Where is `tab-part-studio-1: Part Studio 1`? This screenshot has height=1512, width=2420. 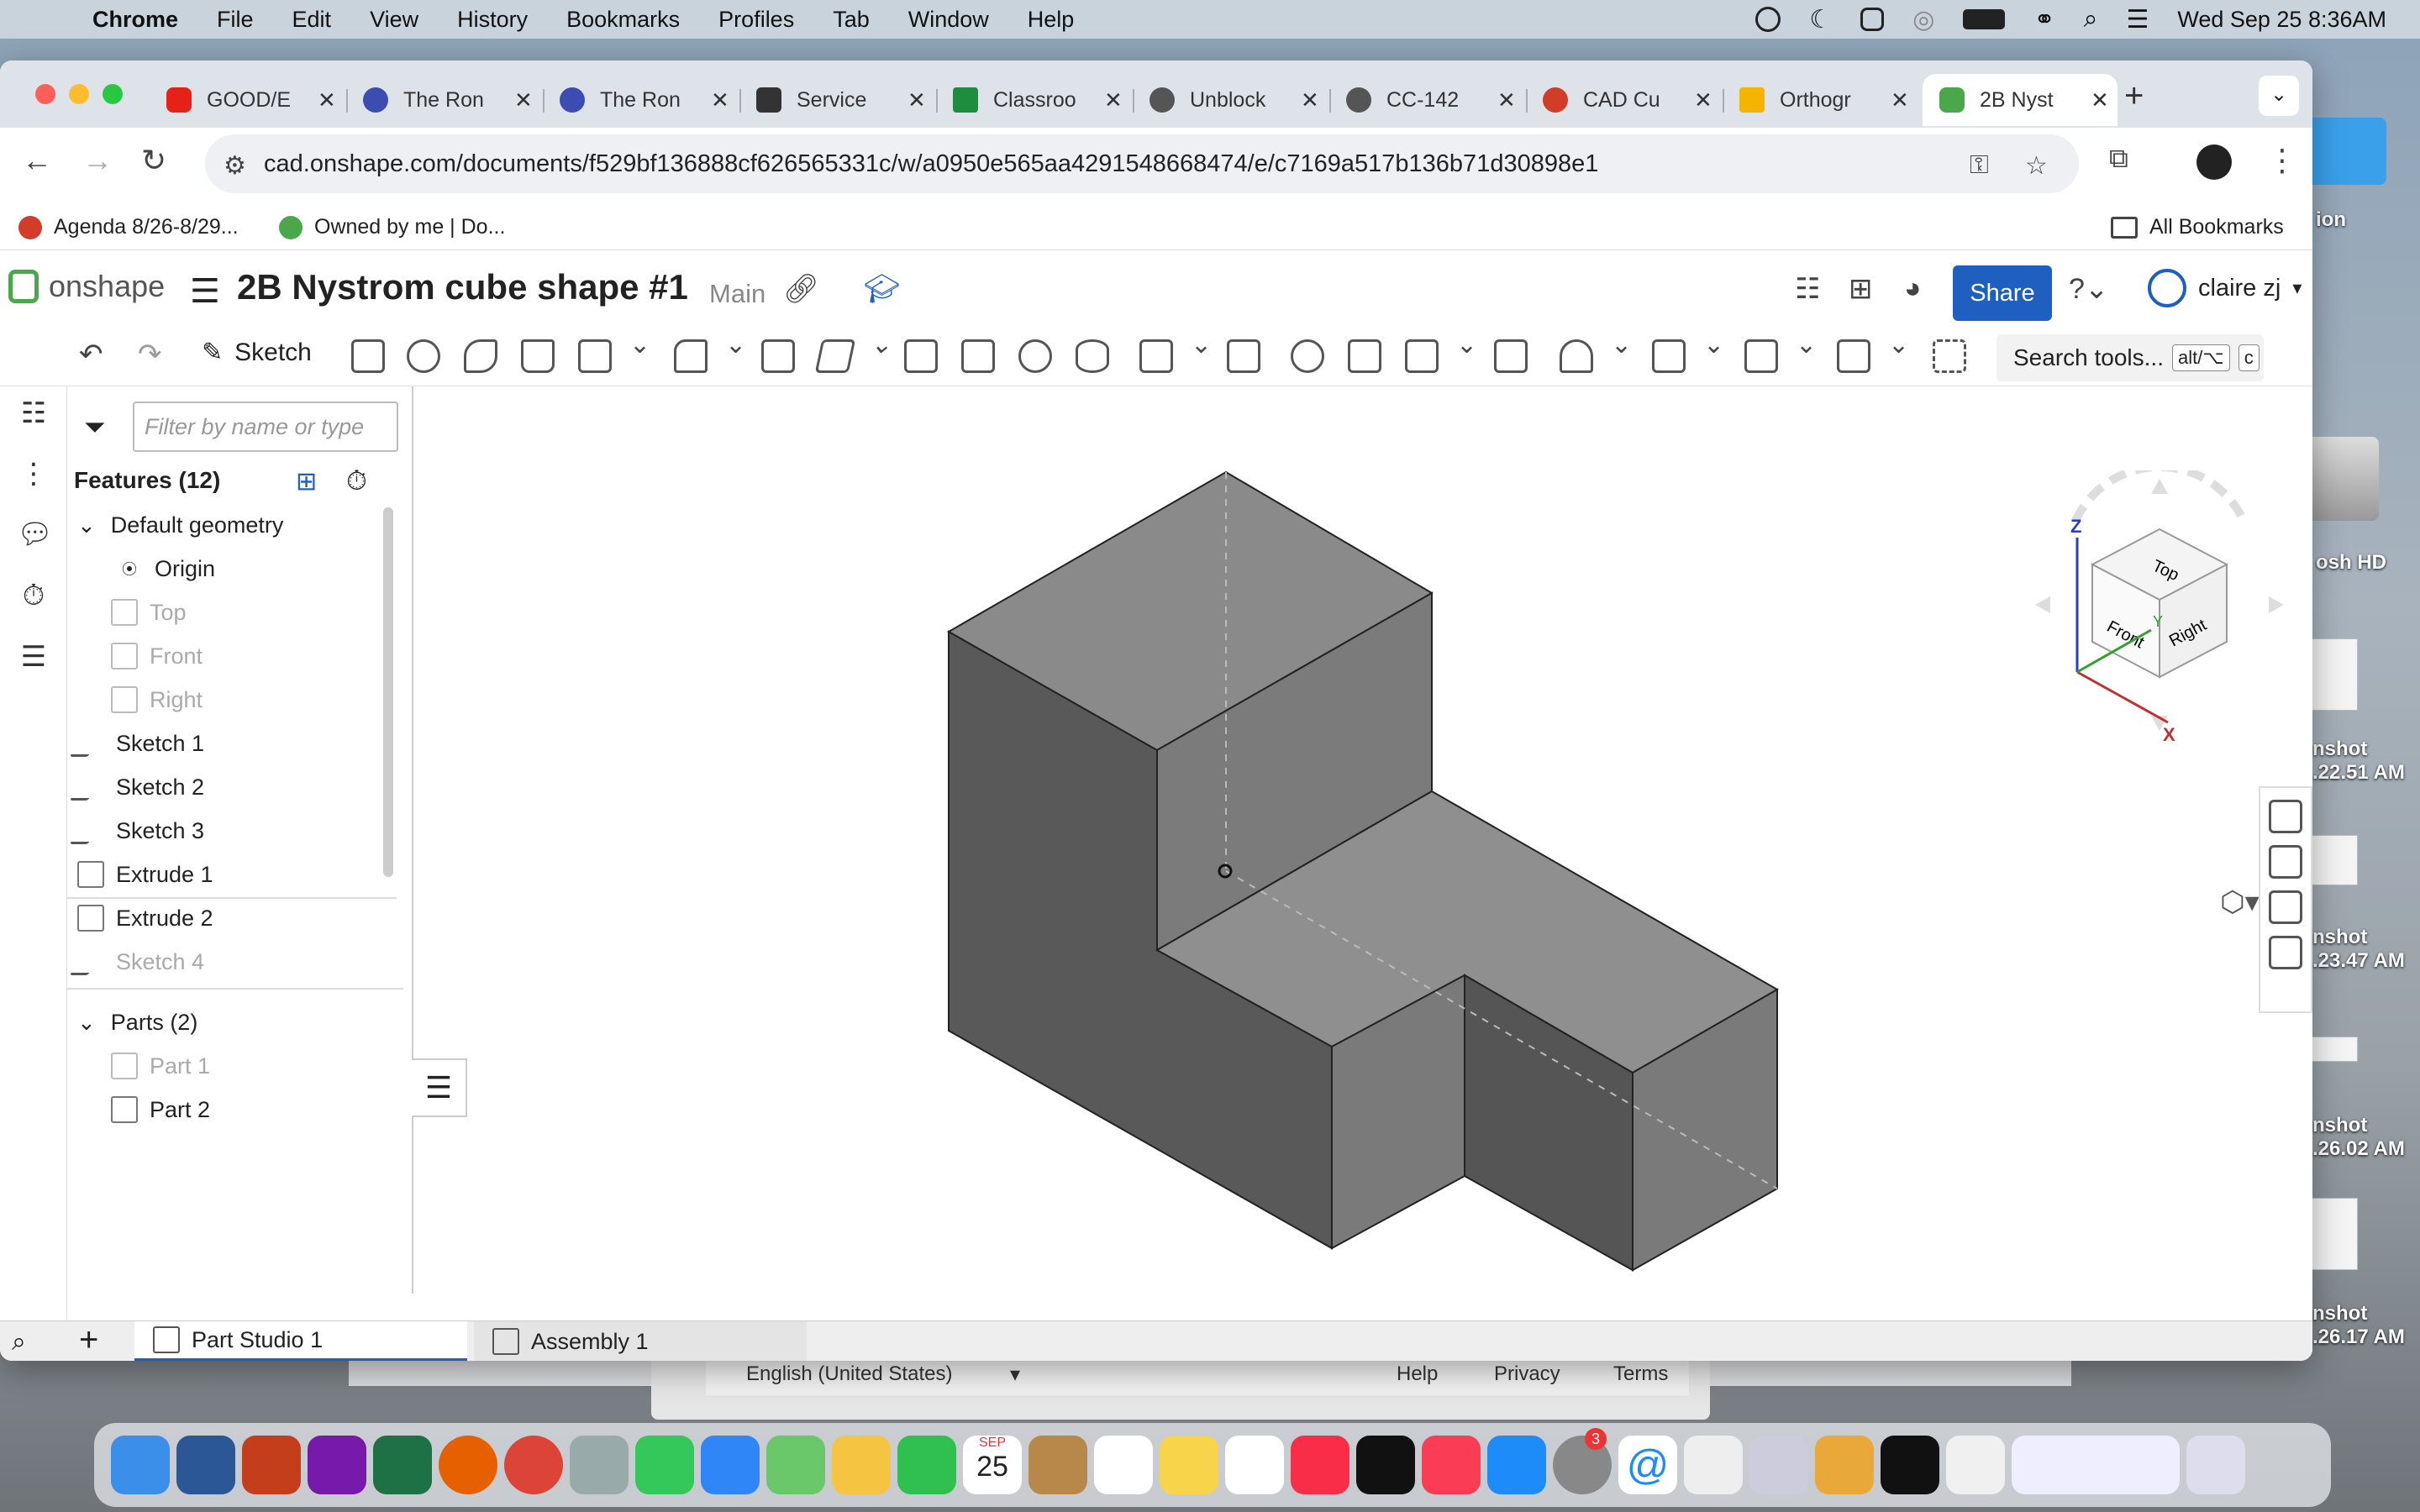
tab-part-studio-1: Part Studio 1 is located at coordinates (300, 1341).